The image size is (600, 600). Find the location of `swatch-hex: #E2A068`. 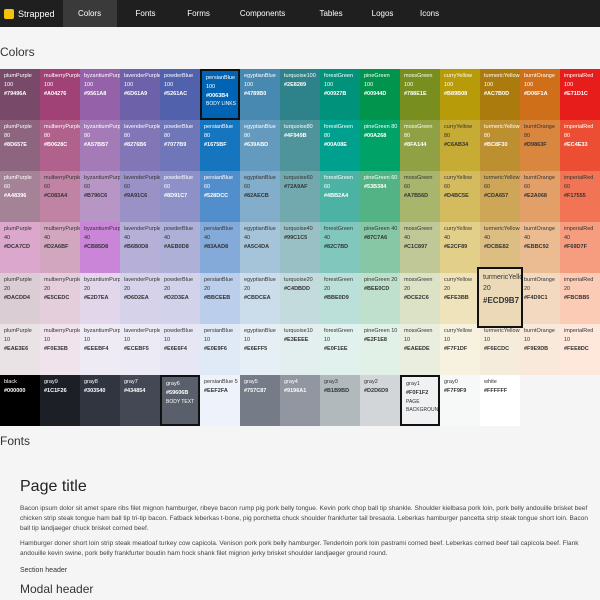

swatch-hex: #E2A068 is located at coordinates (535, 195).